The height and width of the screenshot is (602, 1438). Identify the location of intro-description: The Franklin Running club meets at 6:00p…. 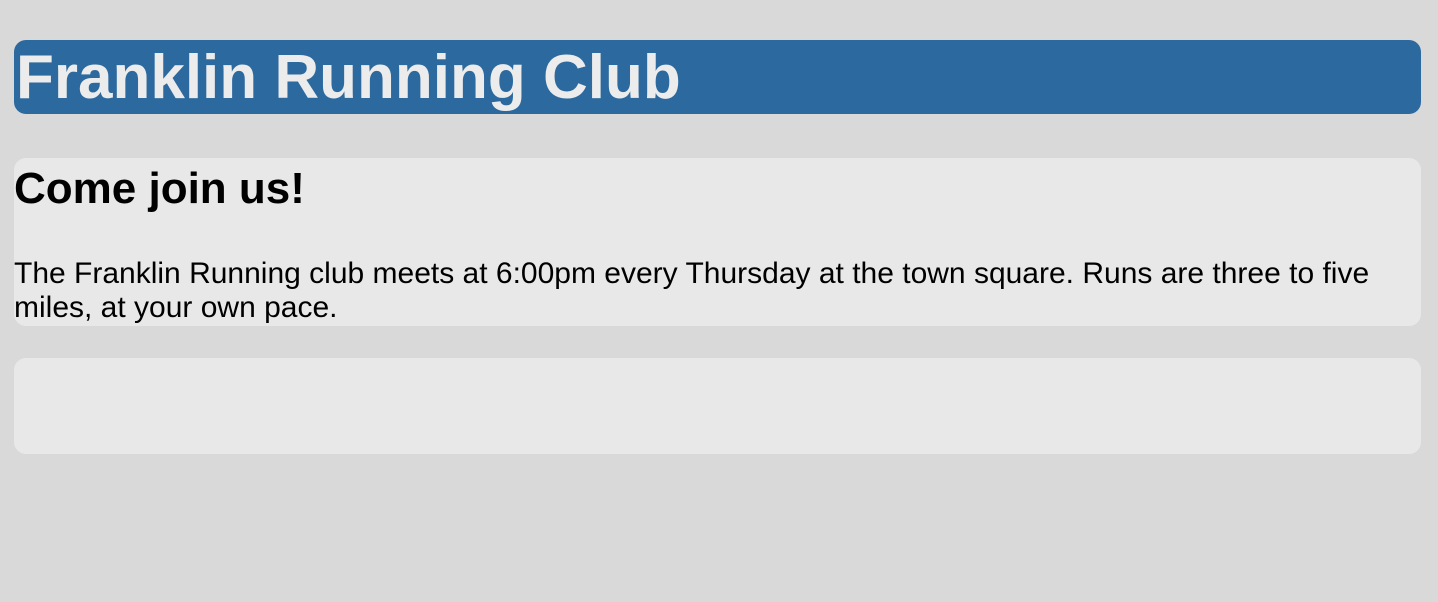
(692, 290).